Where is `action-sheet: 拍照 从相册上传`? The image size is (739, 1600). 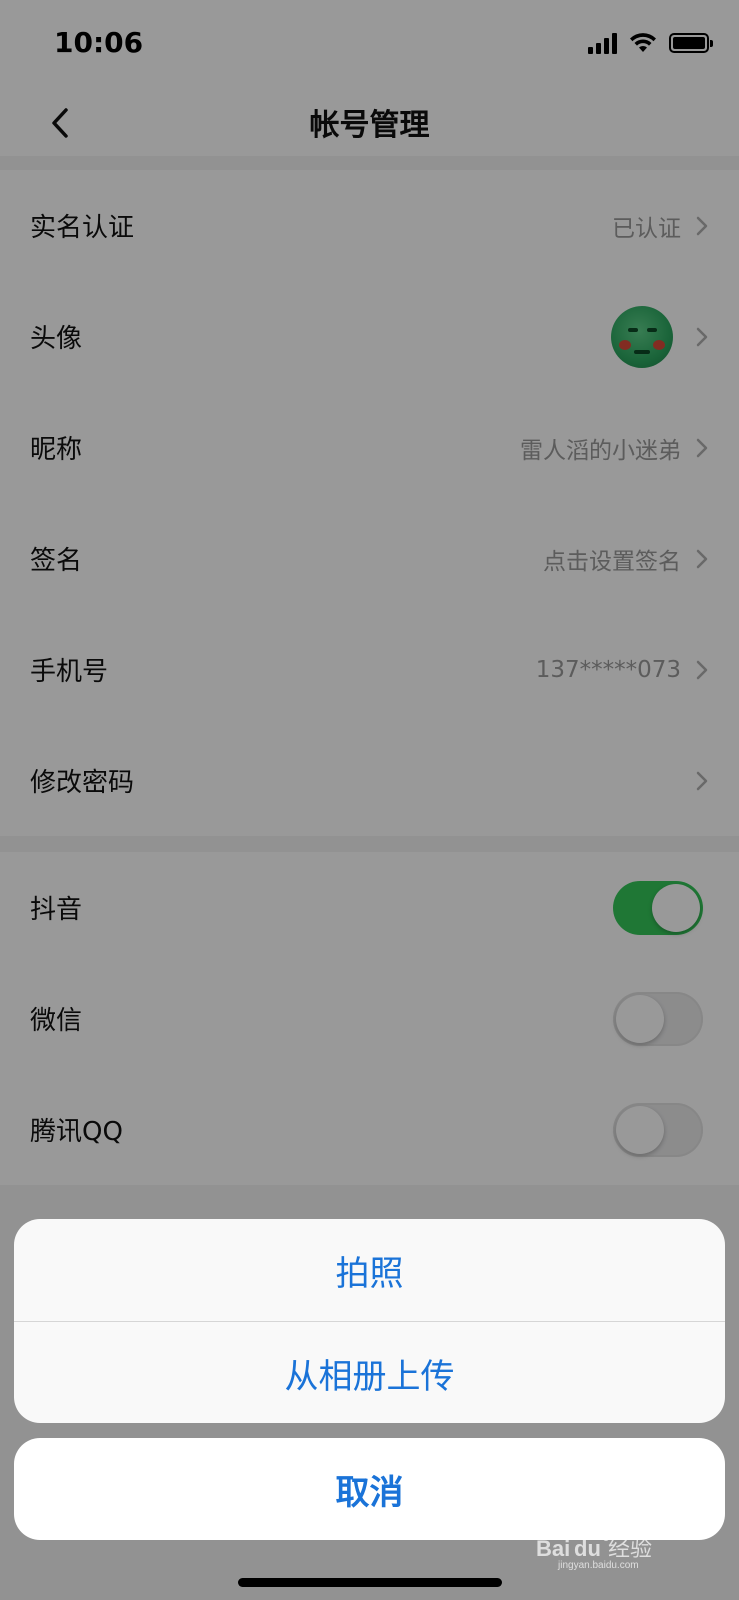 action-sheet: 拍照 从相册上传 is located at coordinates (369, 1321).